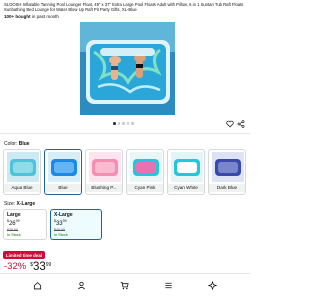  Describe the element at coordinates (37, 285) in the screenshot. I see `home-icon` at that location.